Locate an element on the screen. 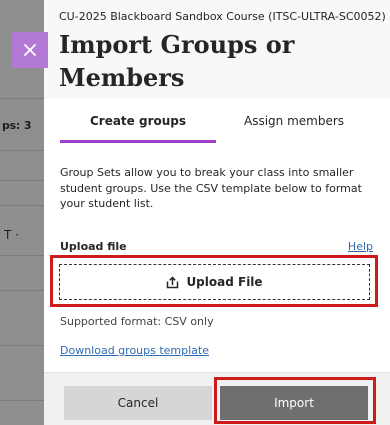 The width and height of the screenshot is (390, 425). panel-footer: Cancel Import is located at coordinates (217, 398).